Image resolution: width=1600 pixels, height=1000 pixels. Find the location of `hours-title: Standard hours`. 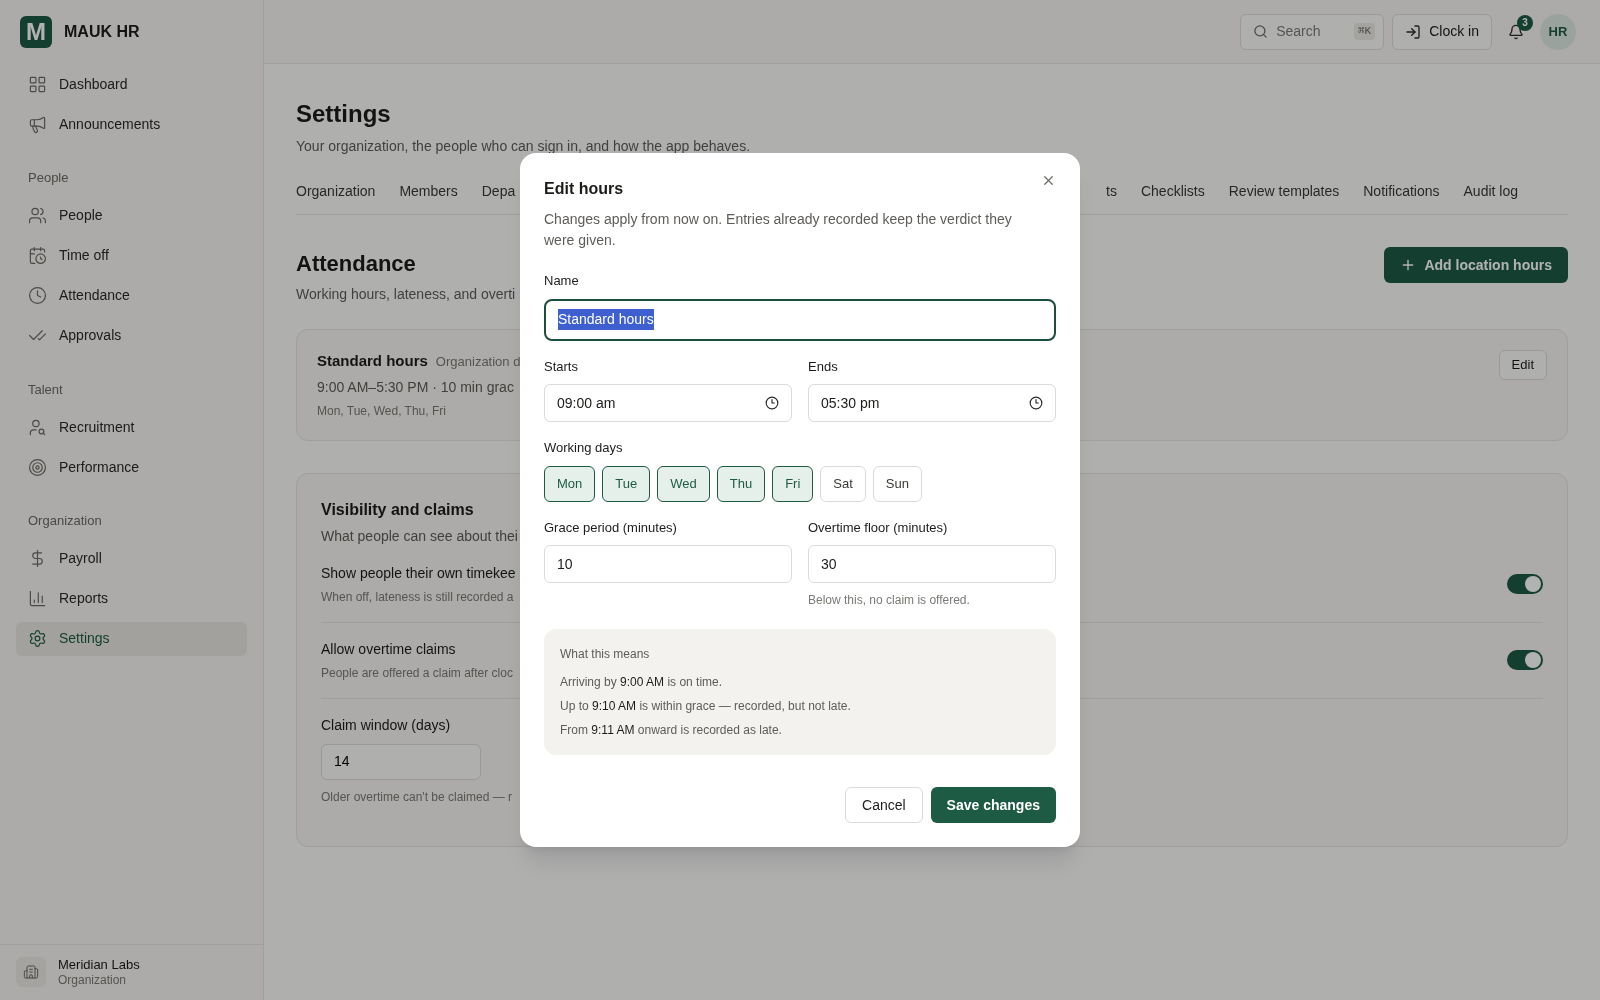

hours-title: Standard hours is located at coordinates (372, 361).